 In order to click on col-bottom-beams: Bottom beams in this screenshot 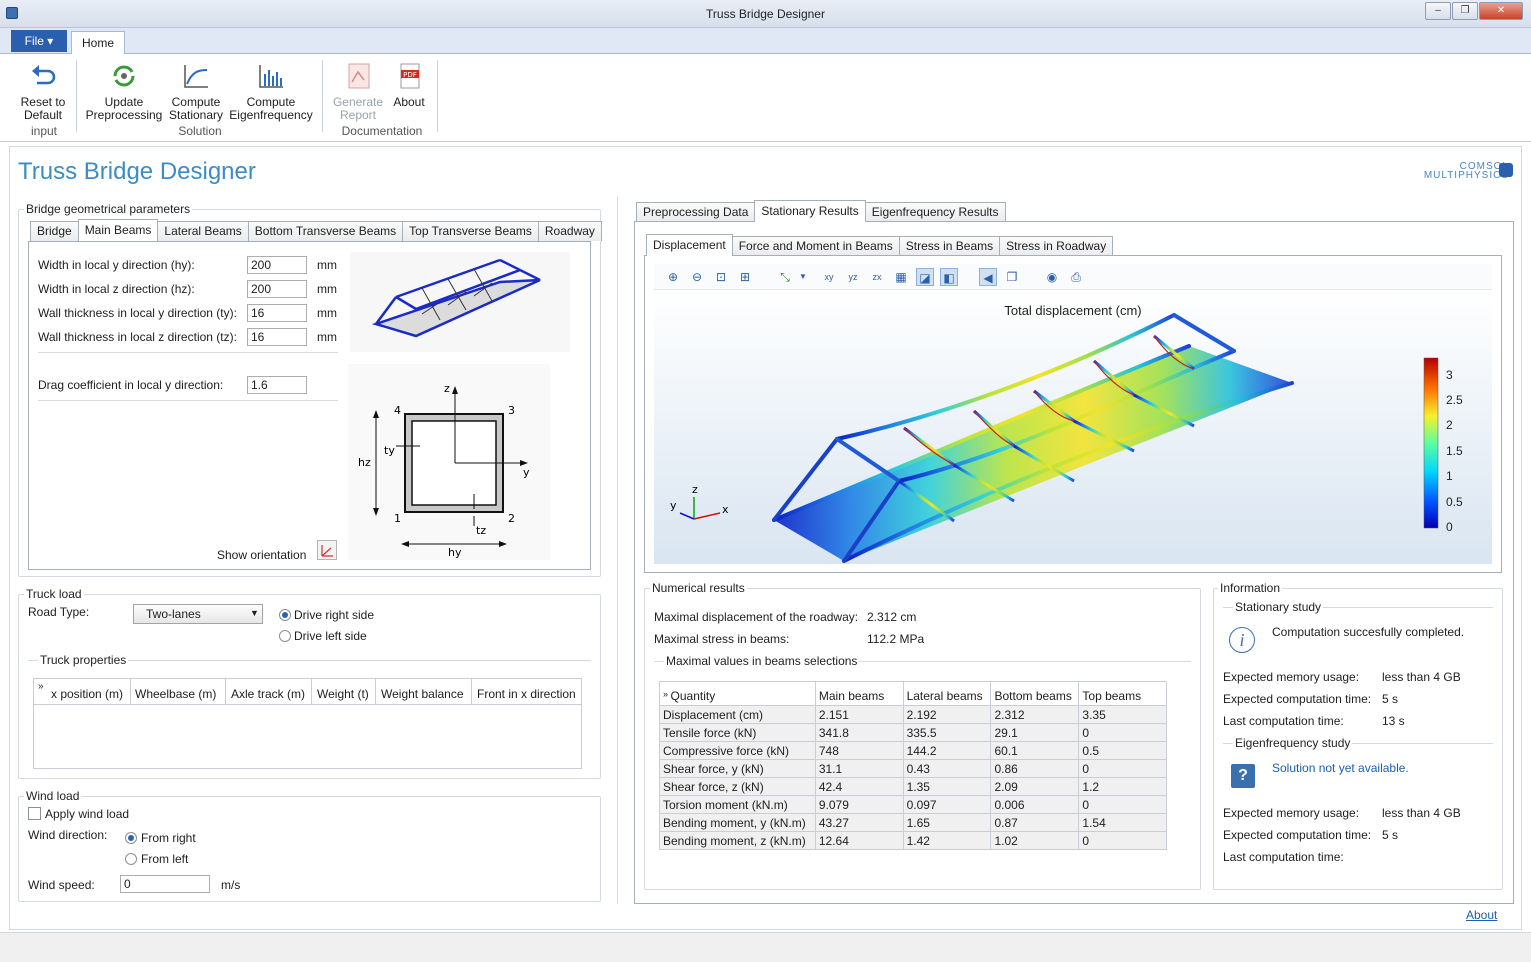, I will do `click(1035, 693)`.